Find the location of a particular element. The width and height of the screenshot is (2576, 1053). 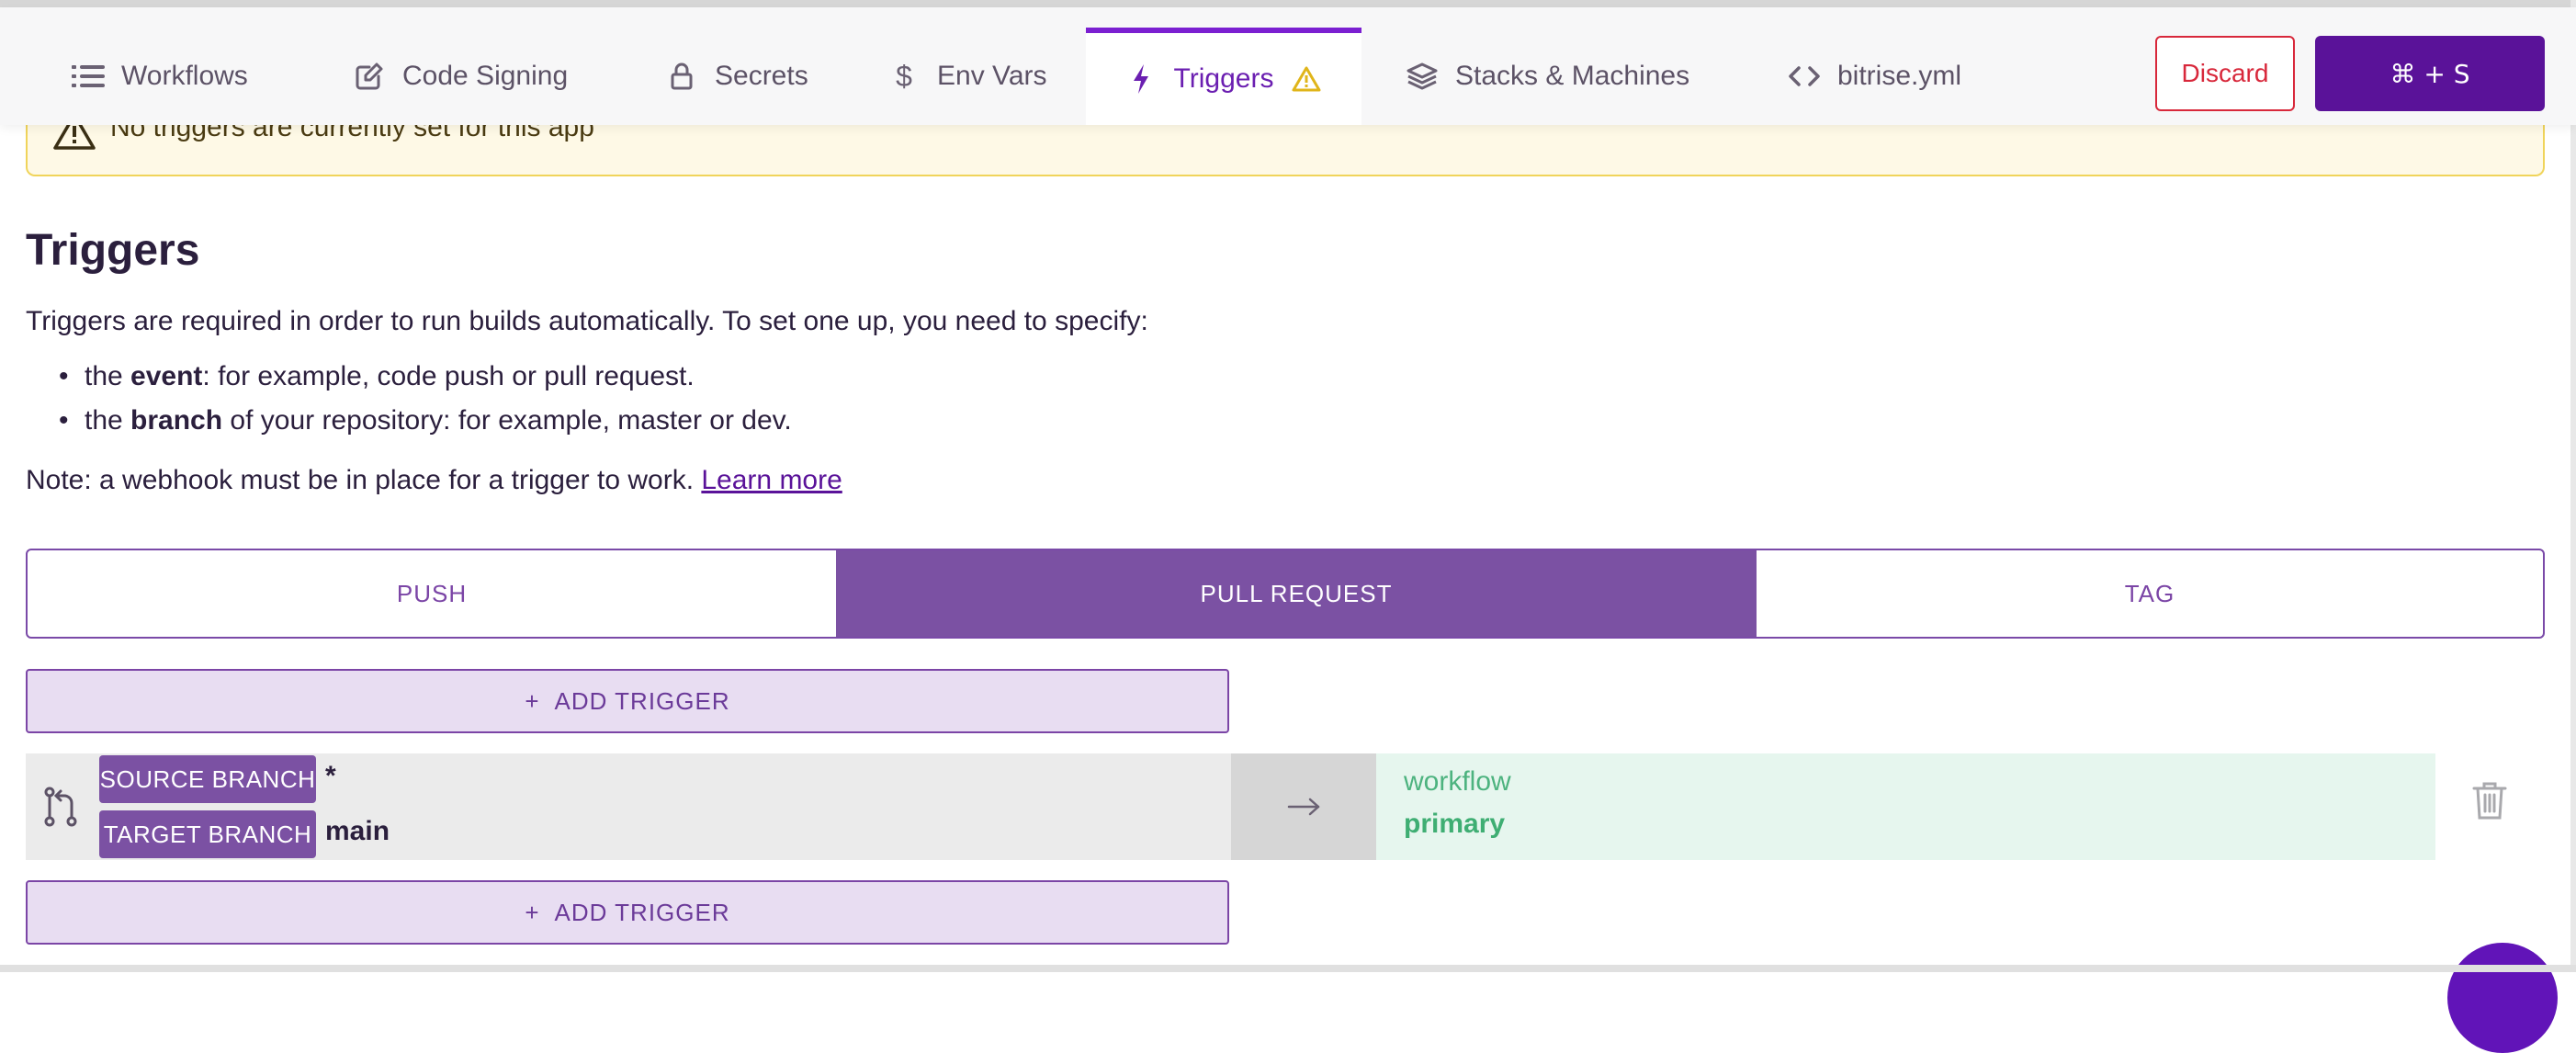

target-branch-label: TARGET BRANCH is located at coordinates (207, 834).